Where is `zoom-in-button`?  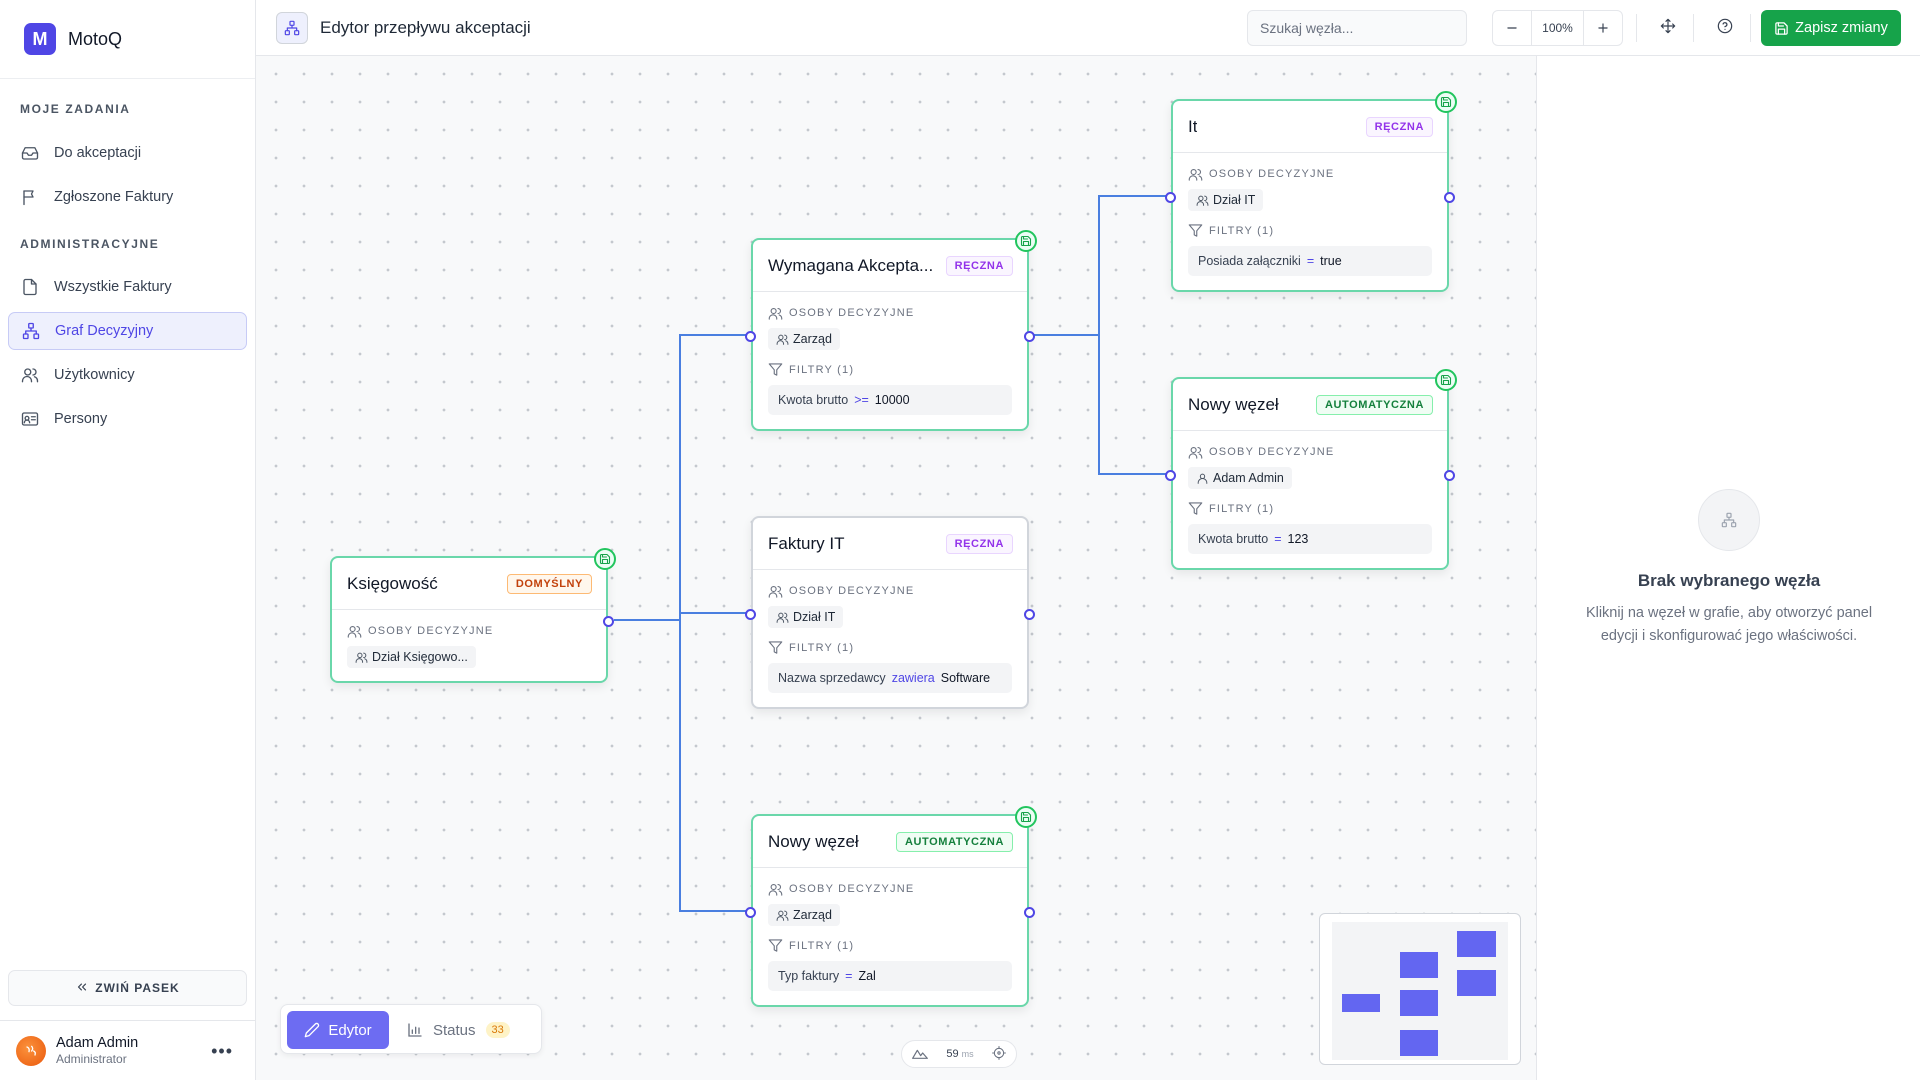 zoom-in-button is located at coordinates (1603, 28).